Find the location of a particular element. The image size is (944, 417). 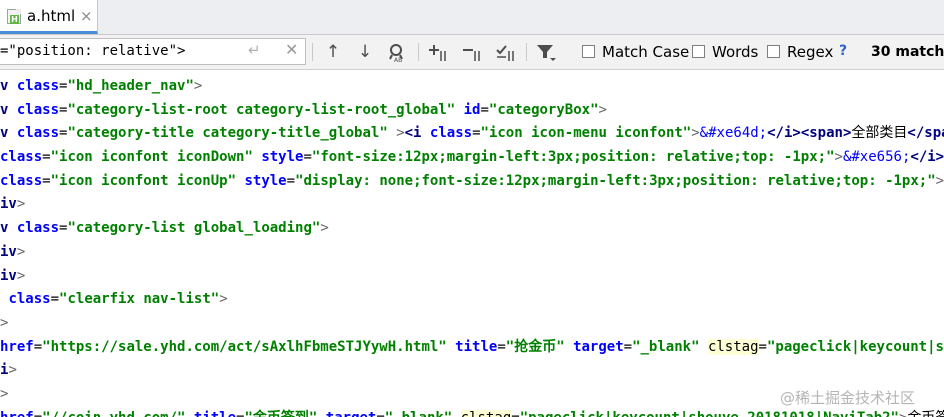

unselect-occurrence-icon is located at coordinates (472, 52).